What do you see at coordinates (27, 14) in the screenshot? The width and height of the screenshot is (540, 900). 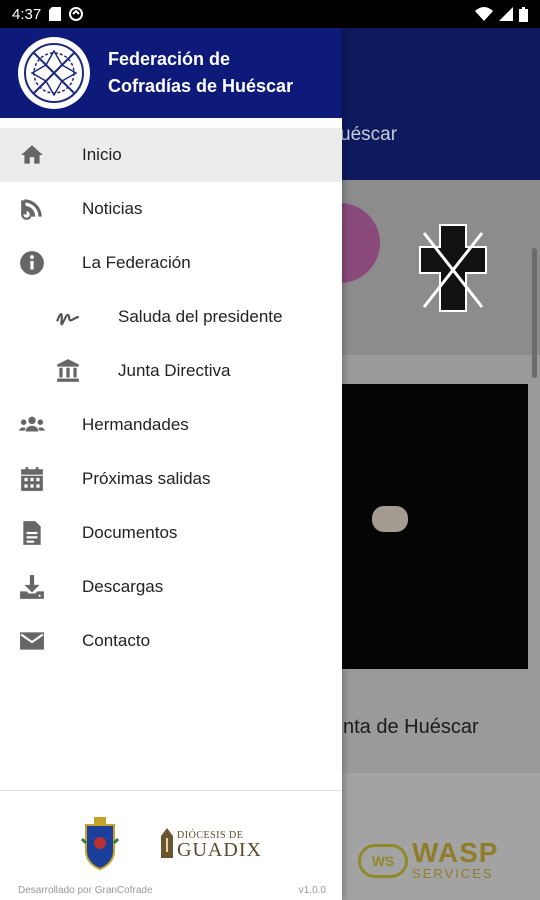 I see `status-time: 4:37` at bounding box center [27, 14].